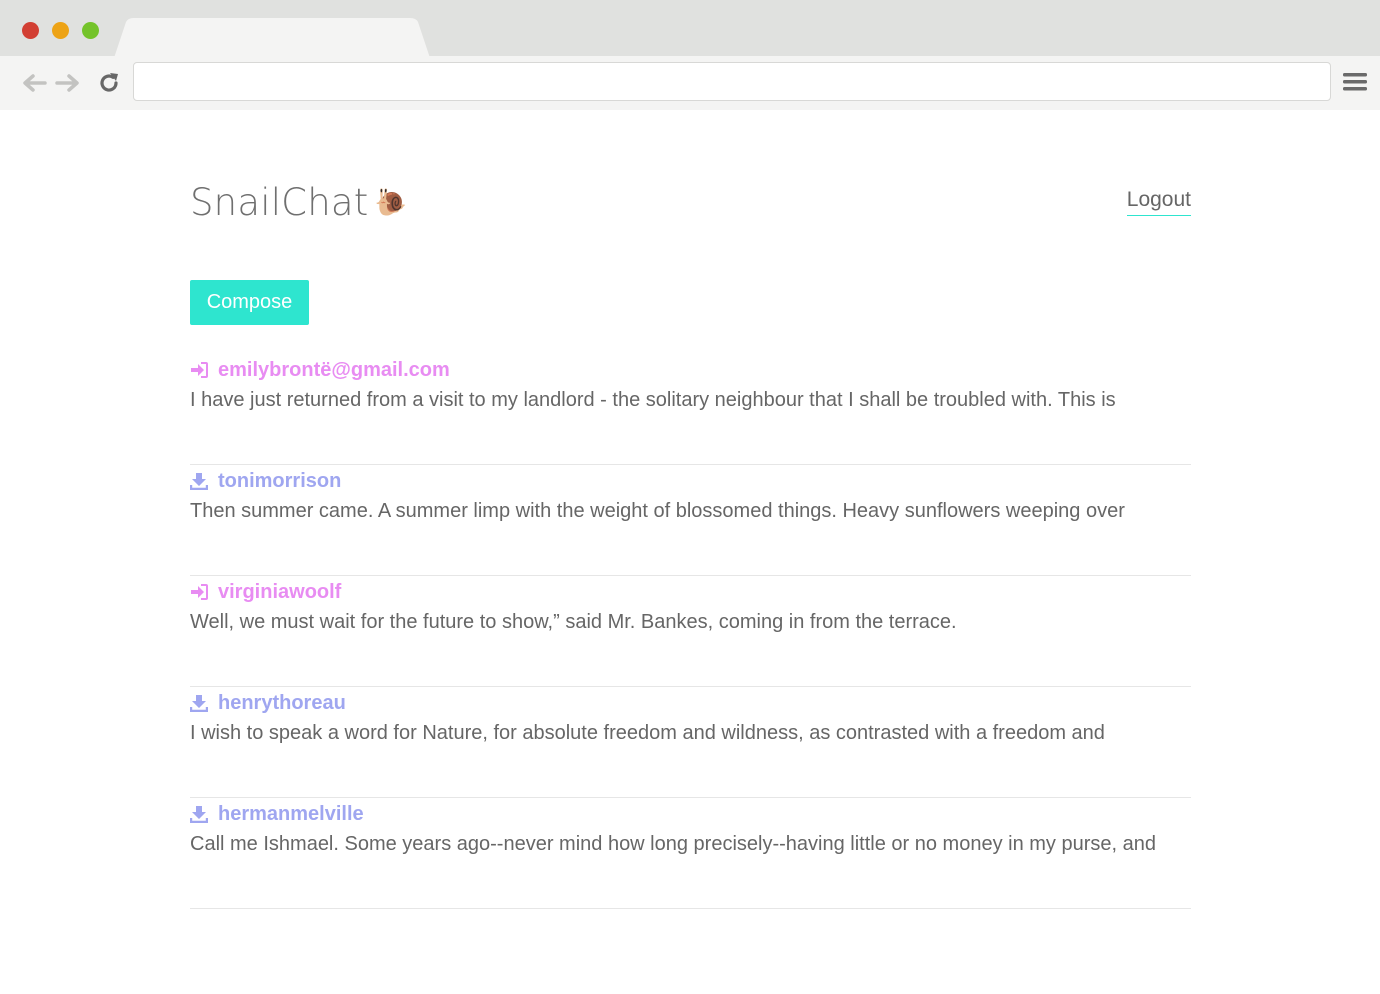 The height and width of the screenshot is (994, 1380). What do you see at coordinates (1355, 82) in the screenshot?
I see `hamburger-menu-icon` at bounding box center [1355, 82].